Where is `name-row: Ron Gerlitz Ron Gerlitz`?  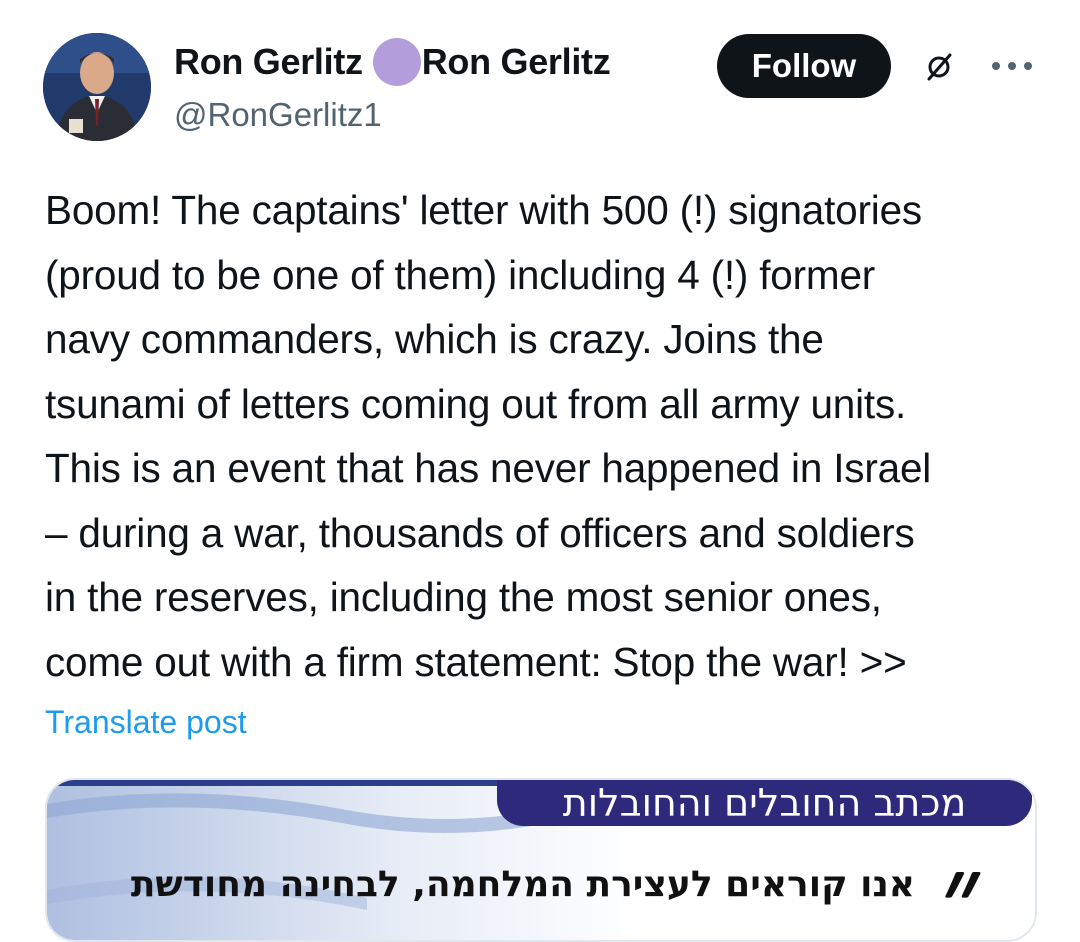 name-row: Ron Gerlitz Ron Gerlitz is located at coordinates (392, 62).